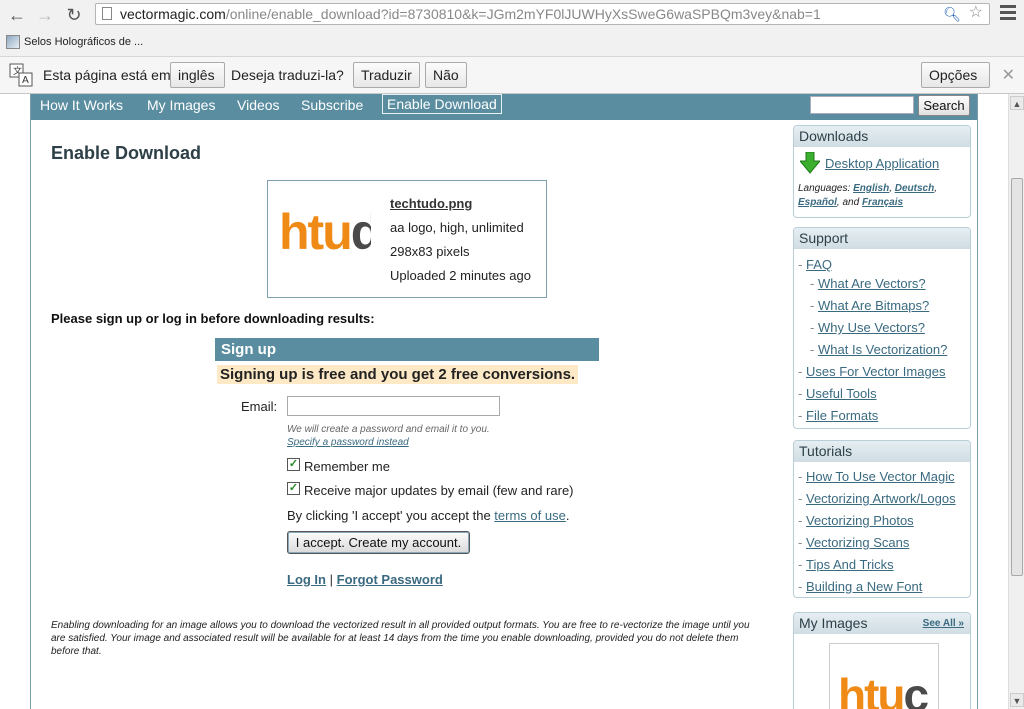 This screenshot has width=1024, height=709. I want to click on back-arrow-icon: ←, so click(17, 15).